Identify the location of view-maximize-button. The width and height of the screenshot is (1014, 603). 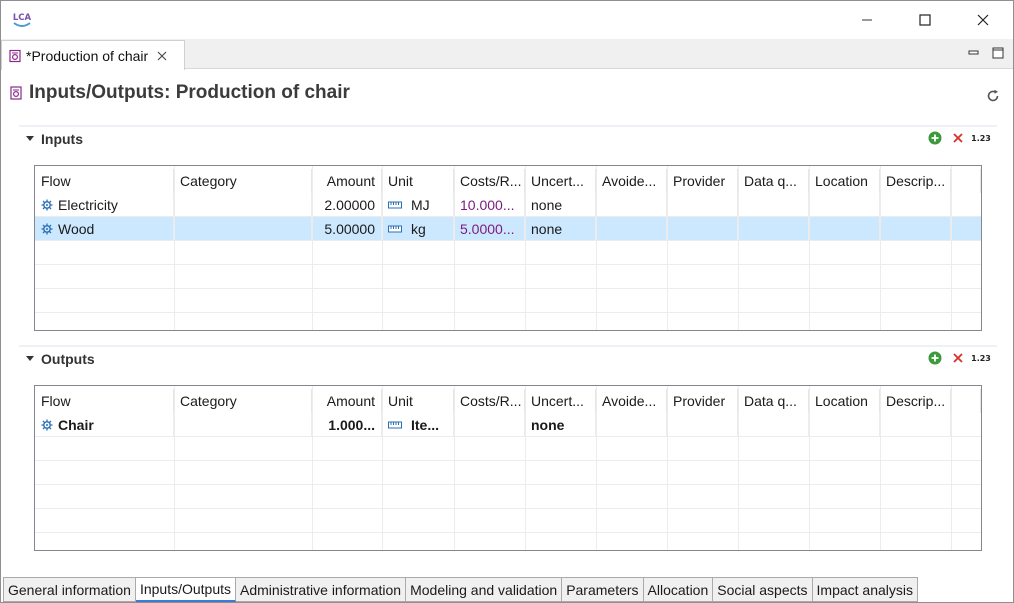
(998, 53).